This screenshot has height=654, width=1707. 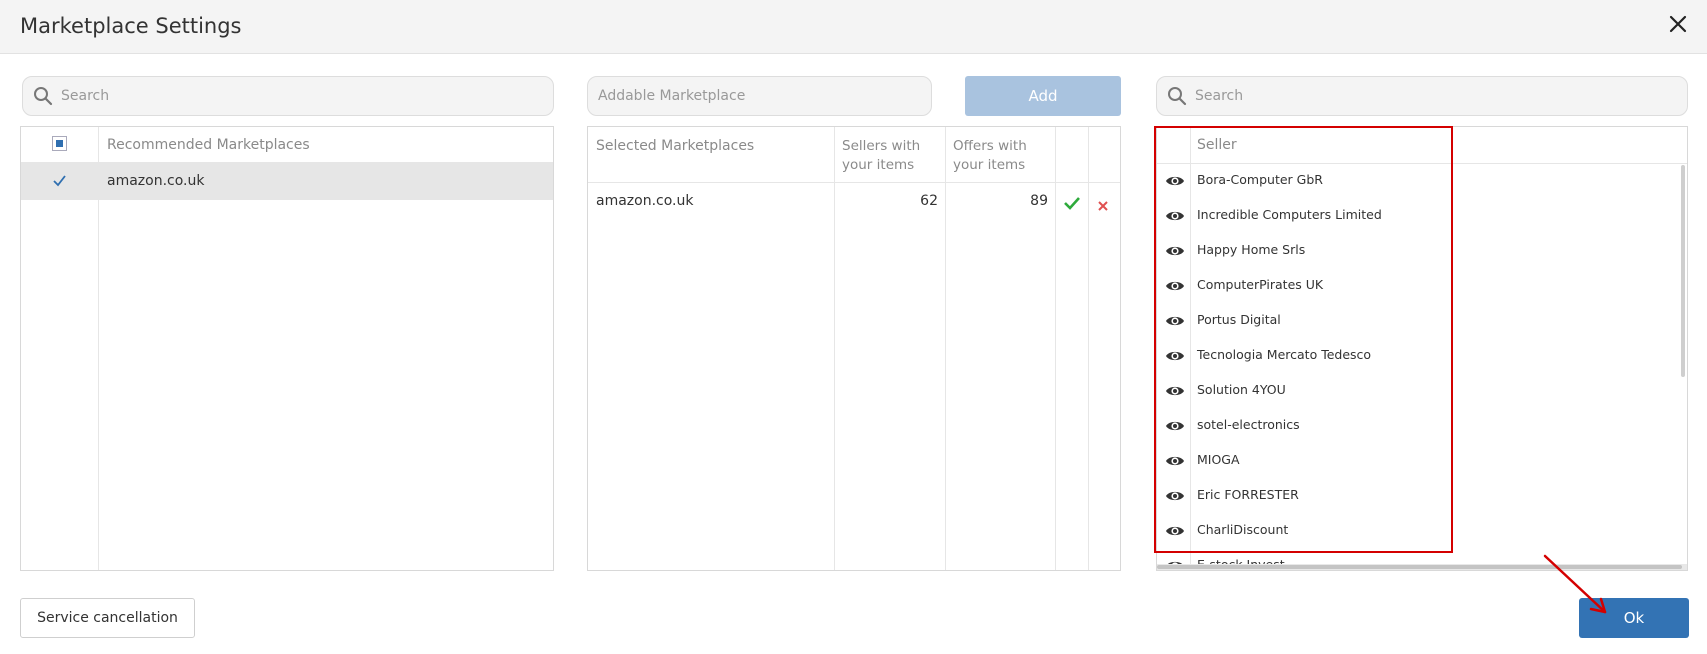 I want to click on select-all-checkbox, so click(x=59, y=143).